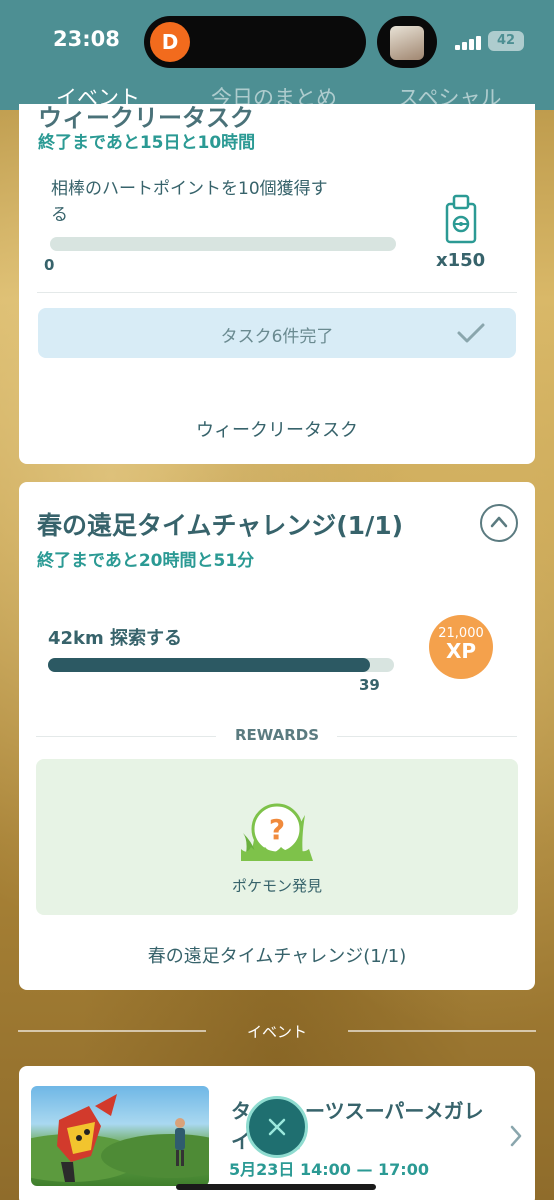  Describe the element at coordinates (276, 886) in the screenshot. I see `reward-label: ポケモン発見` at that location.